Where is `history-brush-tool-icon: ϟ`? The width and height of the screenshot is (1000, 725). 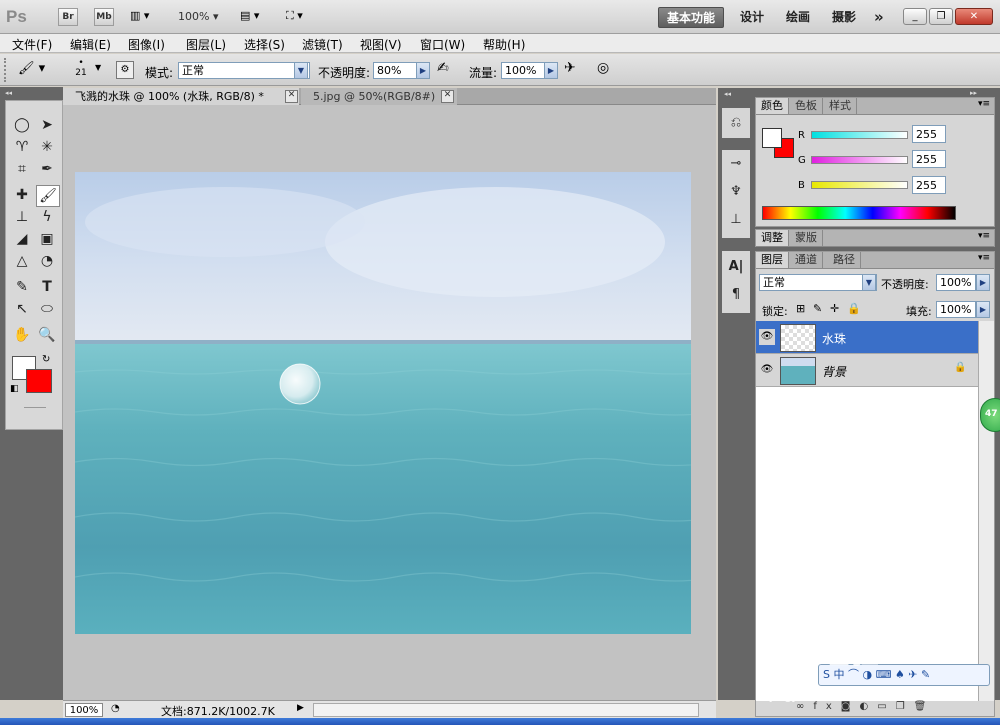 history-brush-tool-icon: ϟ is located at coordinates (47, 217).